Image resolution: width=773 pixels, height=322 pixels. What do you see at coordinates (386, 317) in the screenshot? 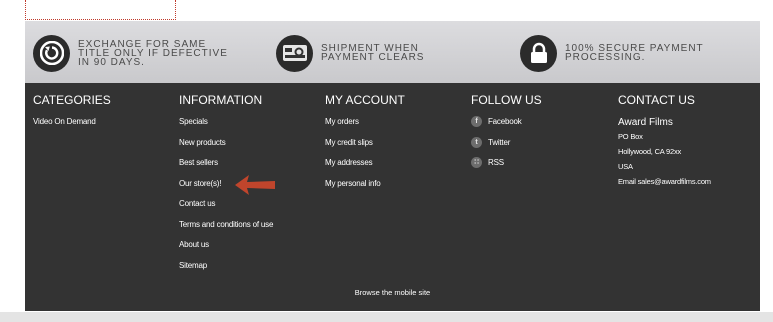
I see `bottom-bar` at bounding box center [386, 317].